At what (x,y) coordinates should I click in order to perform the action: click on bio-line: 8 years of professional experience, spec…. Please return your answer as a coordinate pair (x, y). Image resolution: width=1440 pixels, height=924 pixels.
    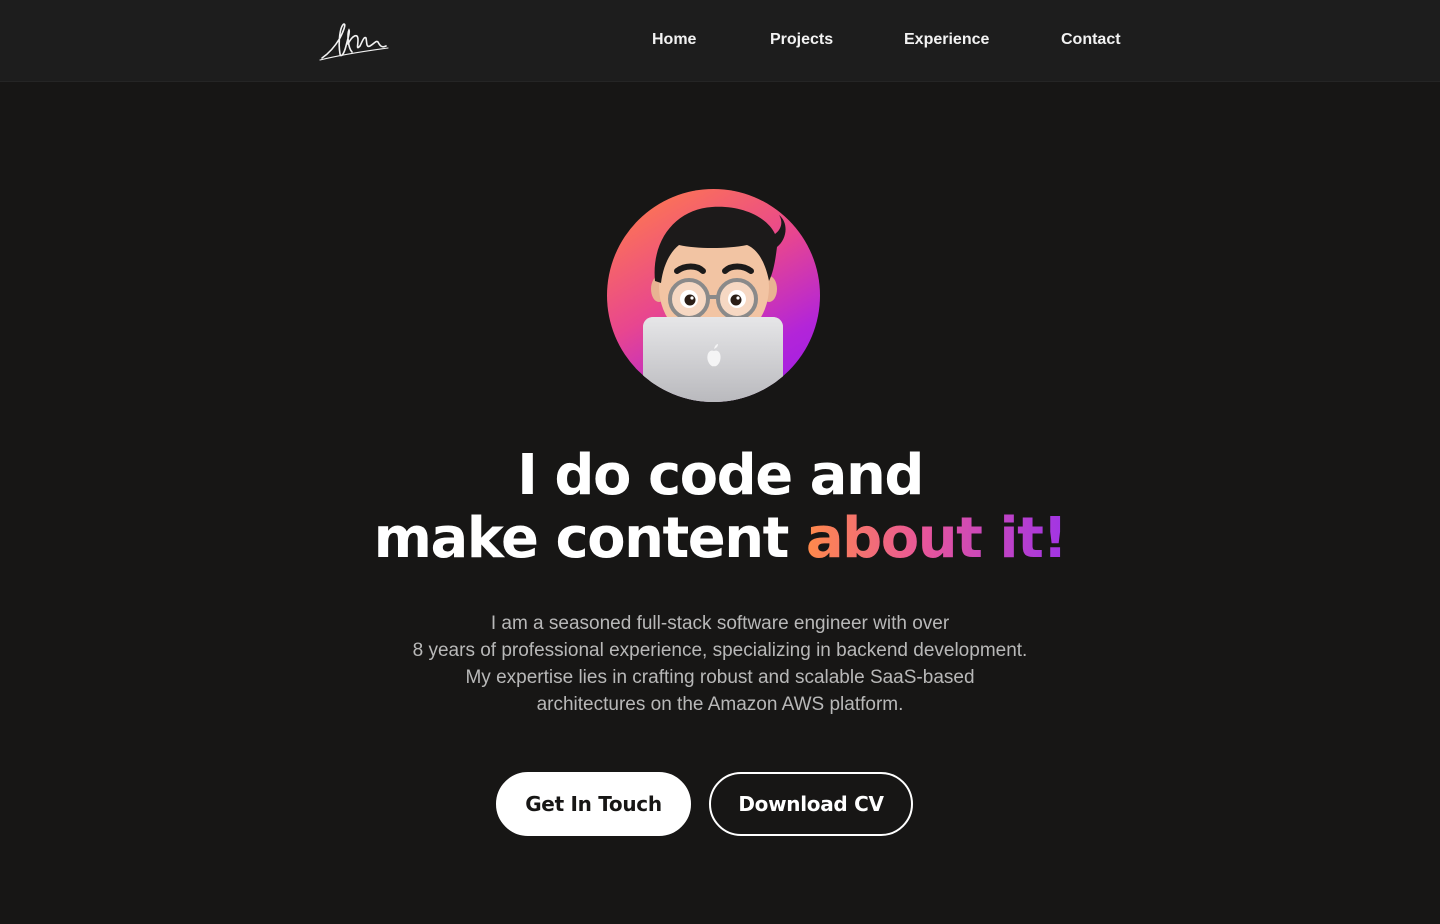
    Looking at the image, I should click on (720, 650).